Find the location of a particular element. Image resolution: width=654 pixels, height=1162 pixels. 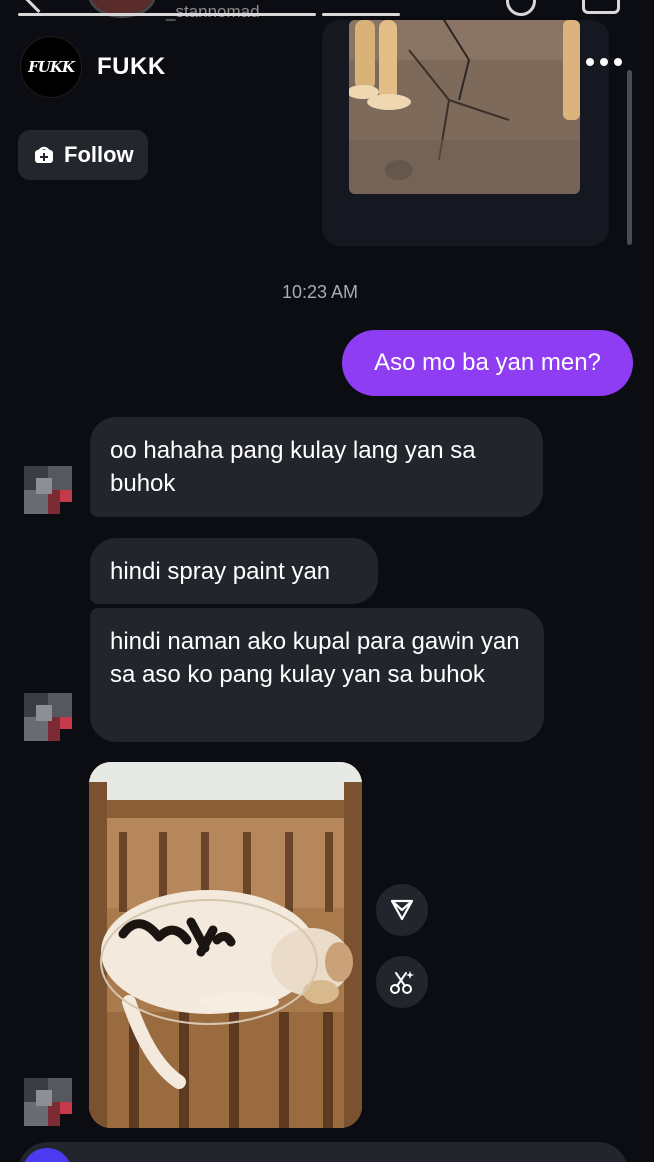

back-icon is located at coordinates (29, 6).